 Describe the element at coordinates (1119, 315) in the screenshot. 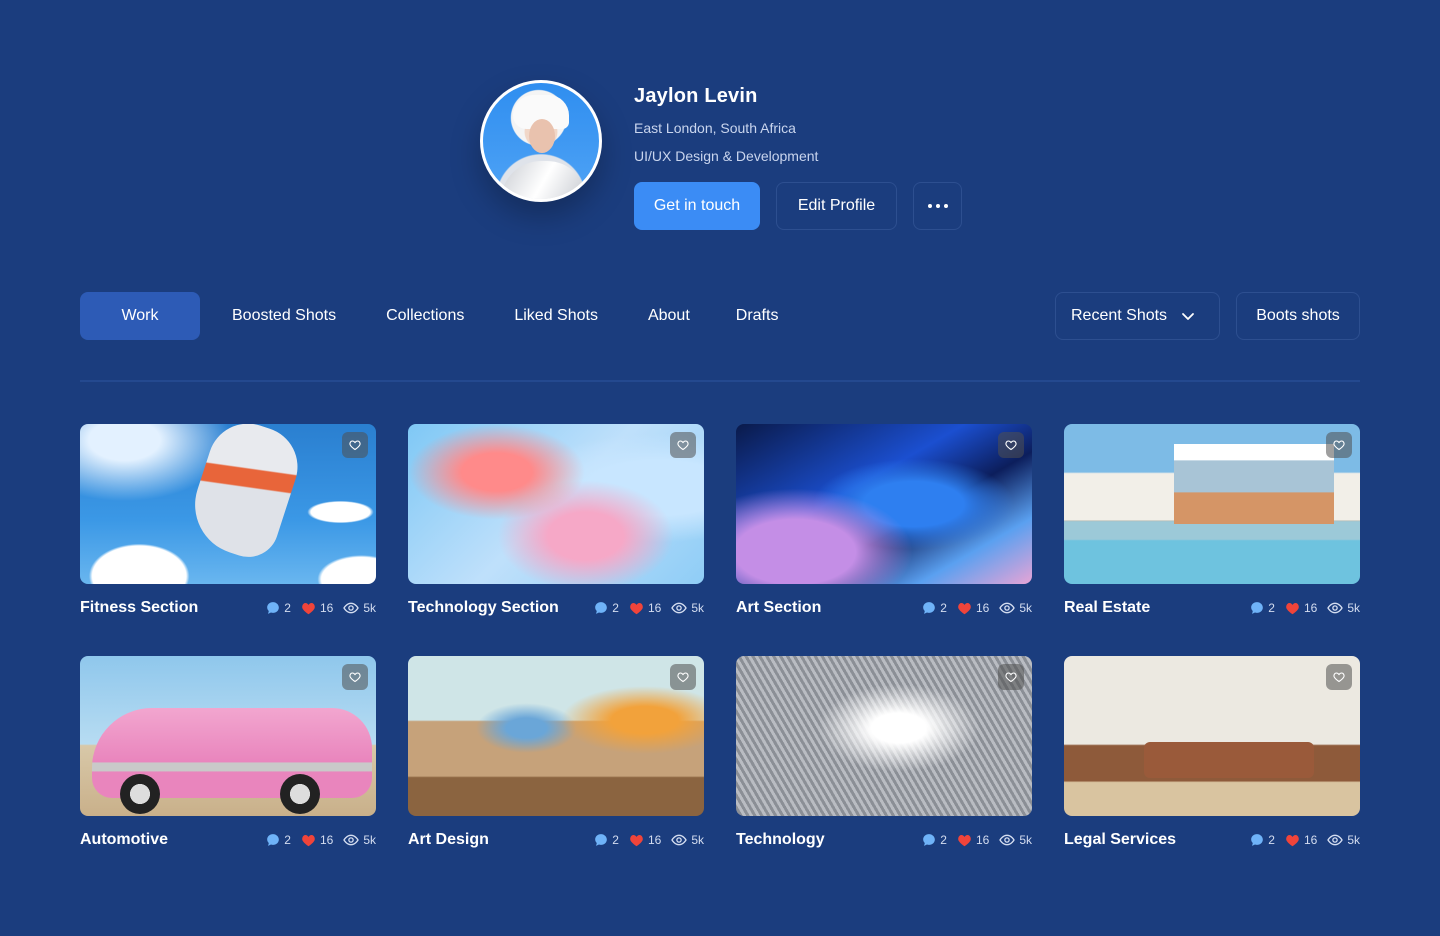

I see `sort-dropdown-label: Recent Shots` at that location.